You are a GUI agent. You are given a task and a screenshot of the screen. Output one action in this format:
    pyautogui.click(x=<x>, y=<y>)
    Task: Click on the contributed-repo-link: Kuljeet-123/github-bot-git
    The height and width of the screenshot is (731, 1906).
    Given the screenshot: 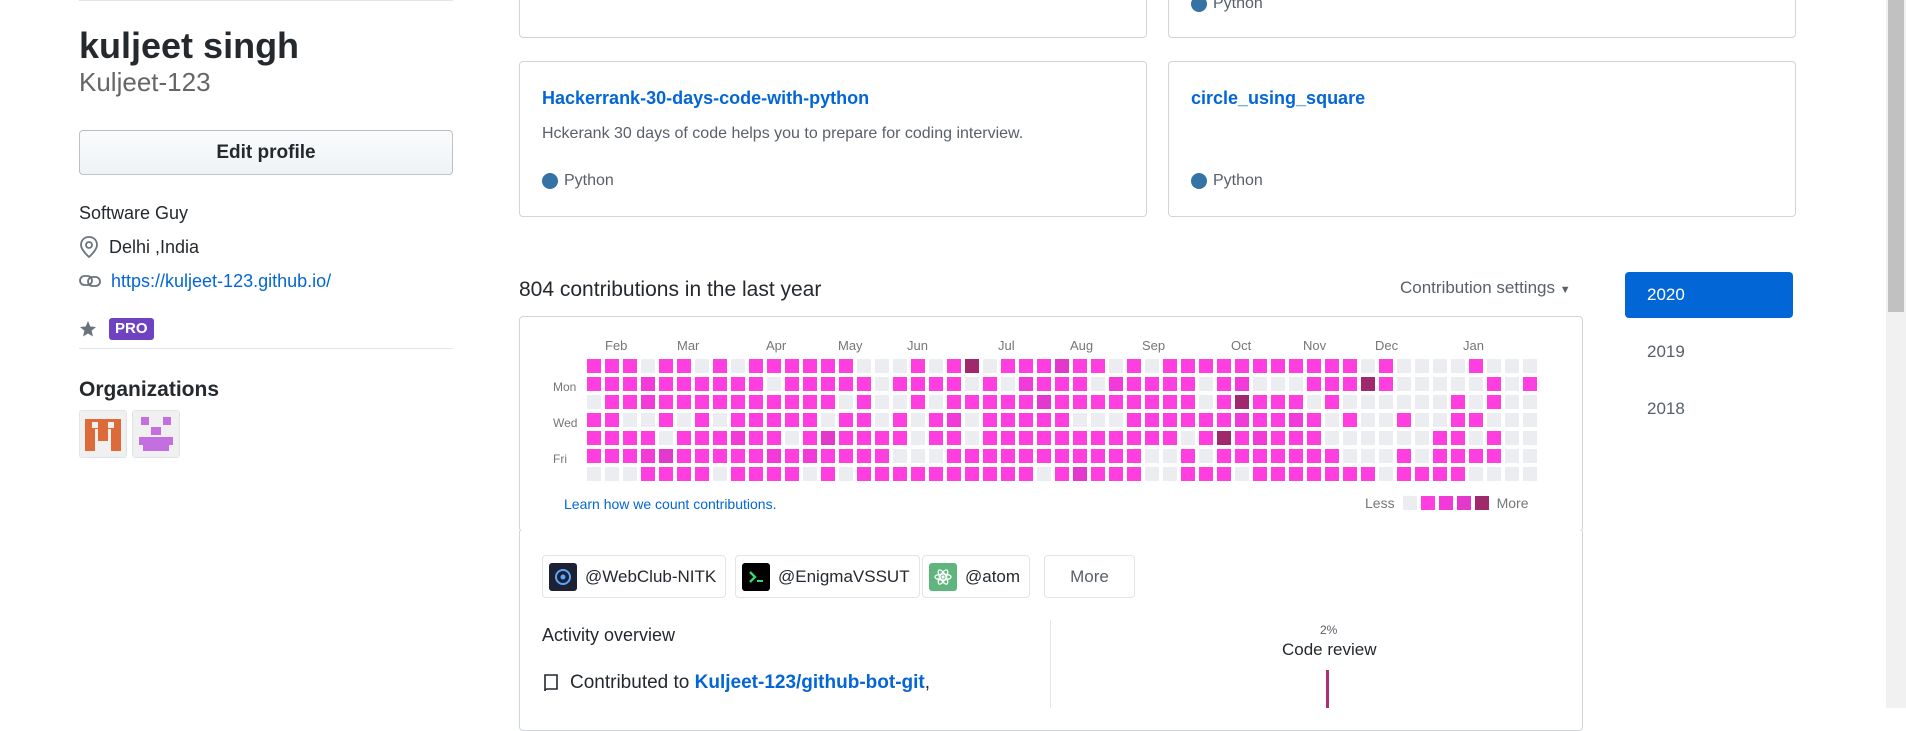 What is the action you would take?
    pyautogui.click(x=810, y=682)
    